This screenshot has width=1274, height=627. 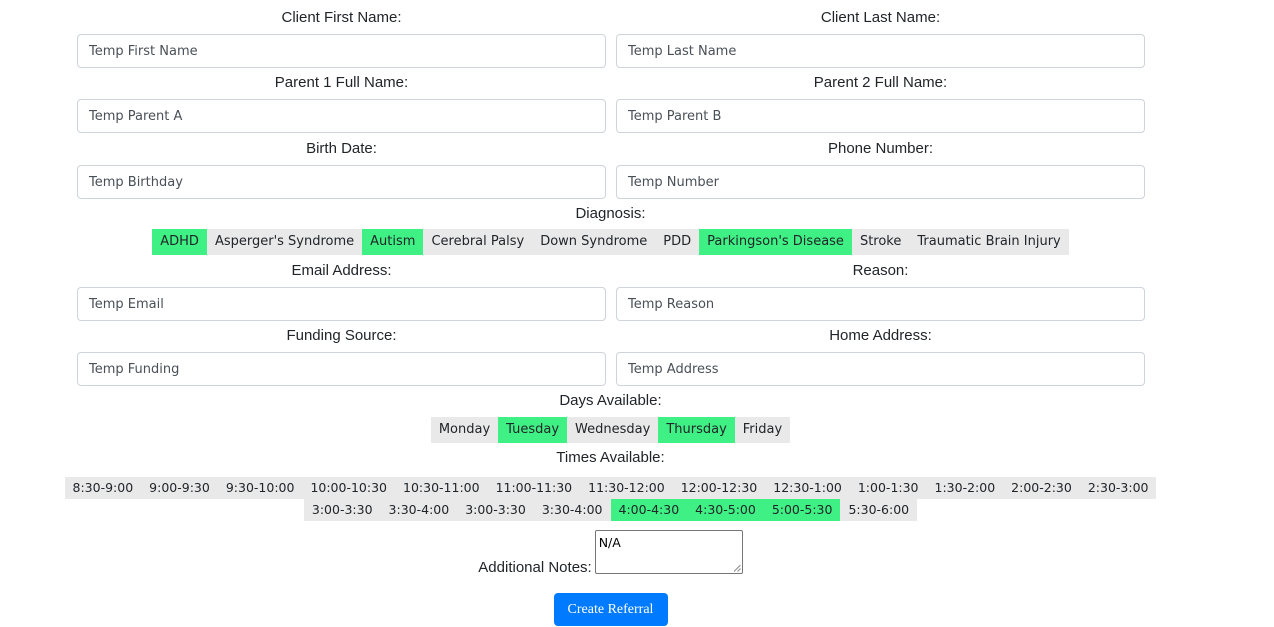 What do you see at coordinates (775, 242) in the screenshot?
I see `diagnosis-option: Parkingson's Disease` at bounding box center [775, 242].